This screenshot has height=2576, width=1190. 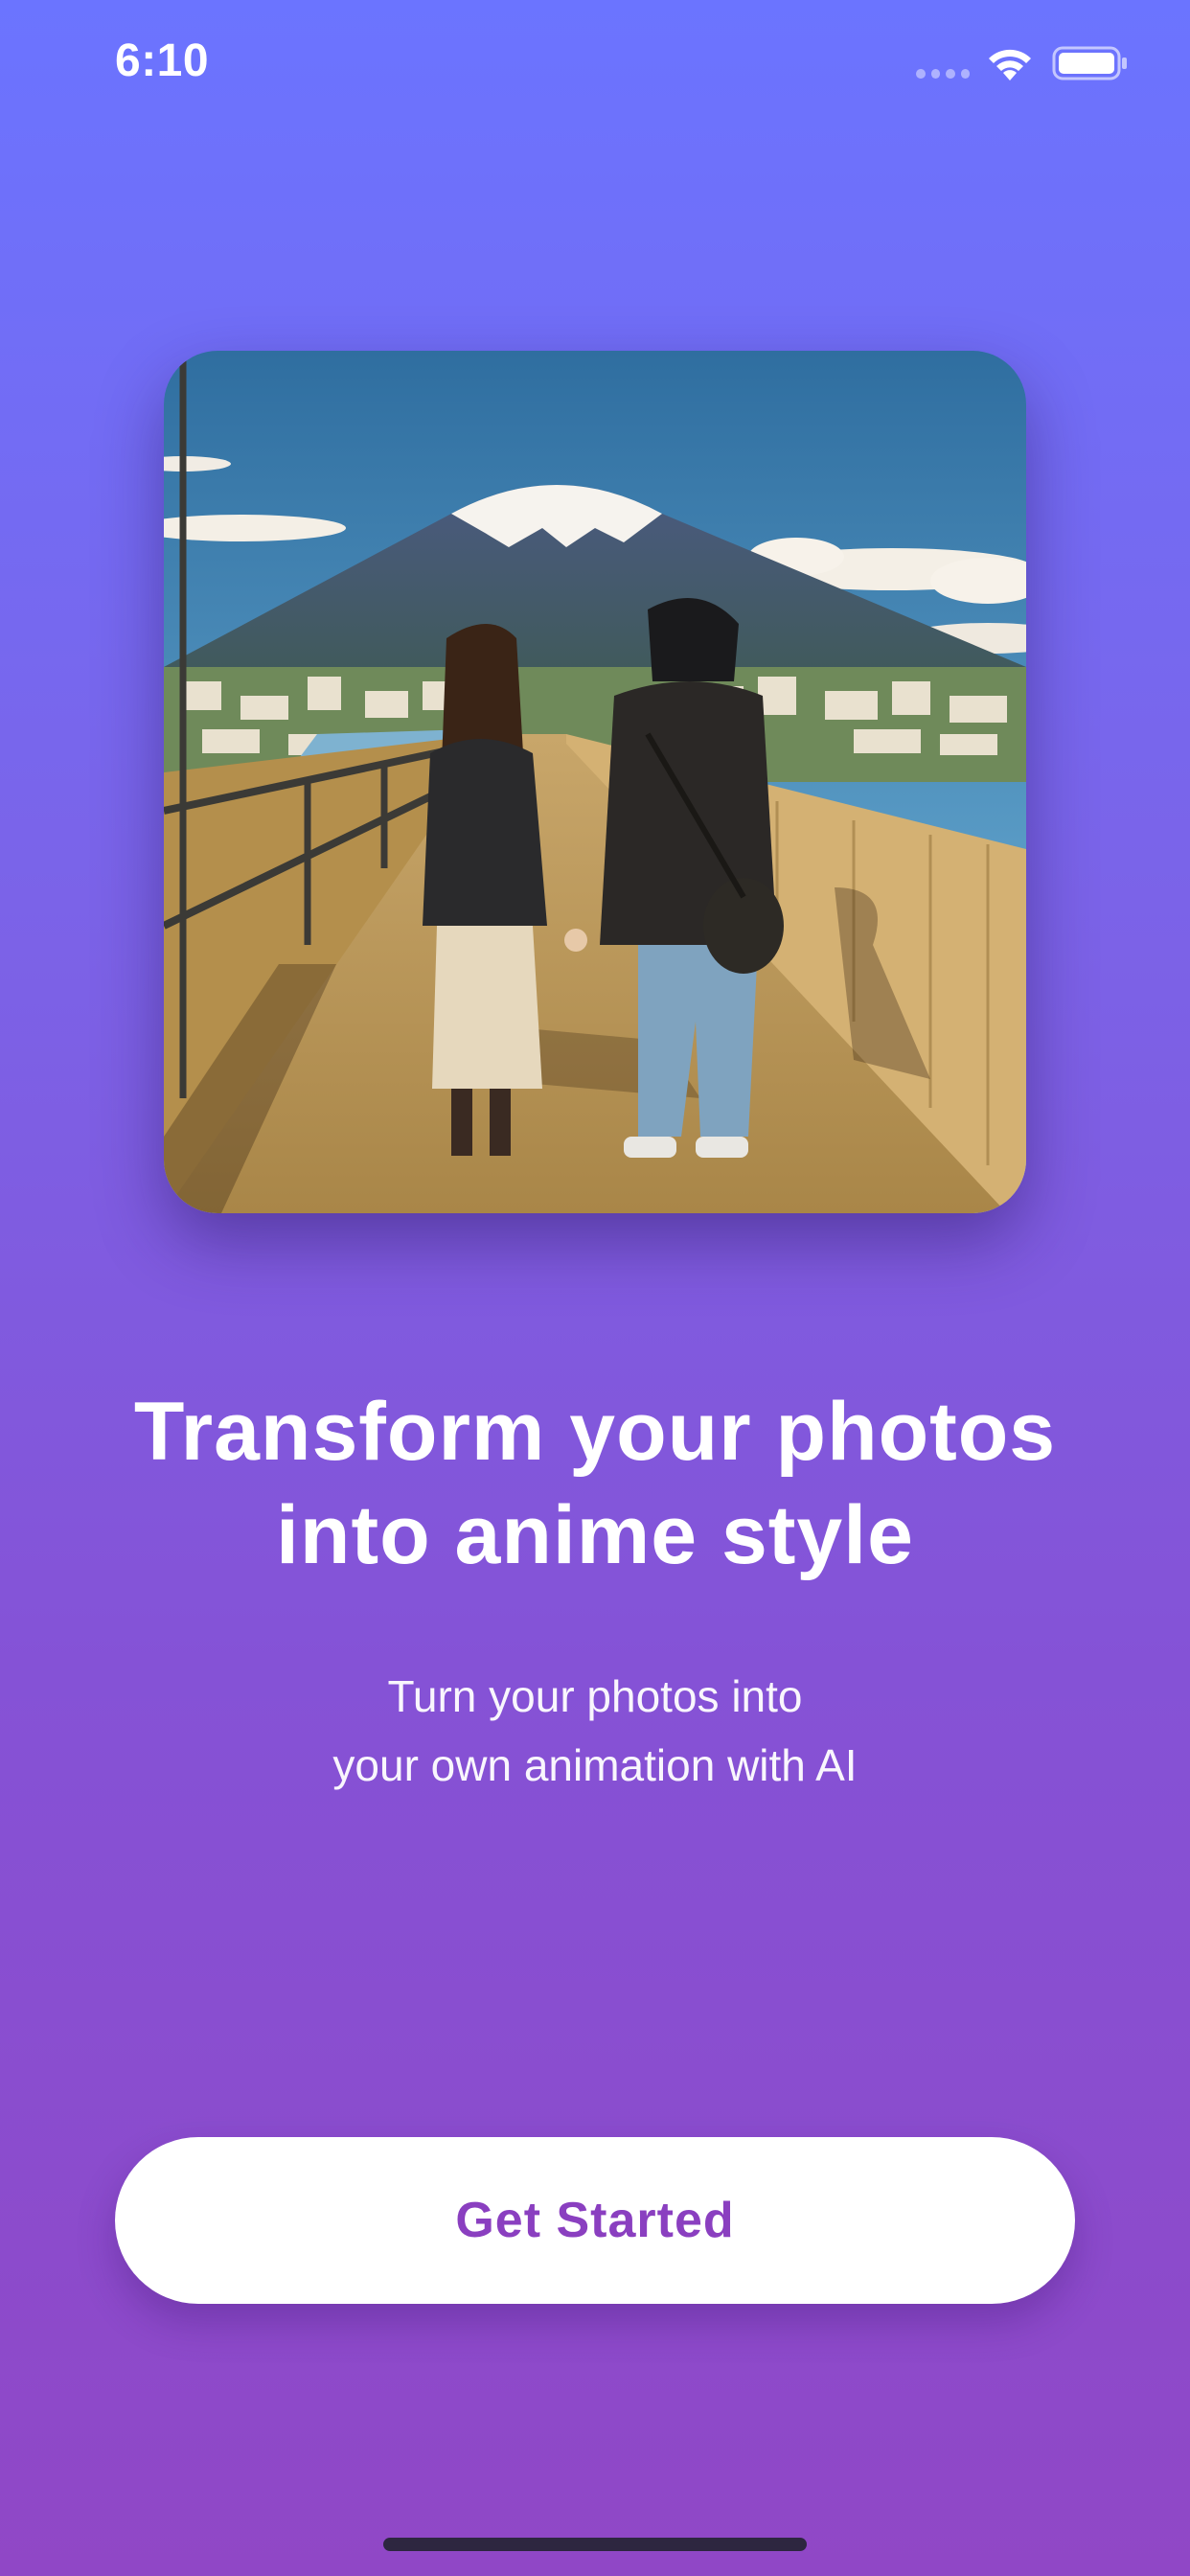 What do you see at coordinates (595, 1696) in the screenshot?
I see `subheadline-line-1: Turn your photos into` at bounding box center [595, 1696].